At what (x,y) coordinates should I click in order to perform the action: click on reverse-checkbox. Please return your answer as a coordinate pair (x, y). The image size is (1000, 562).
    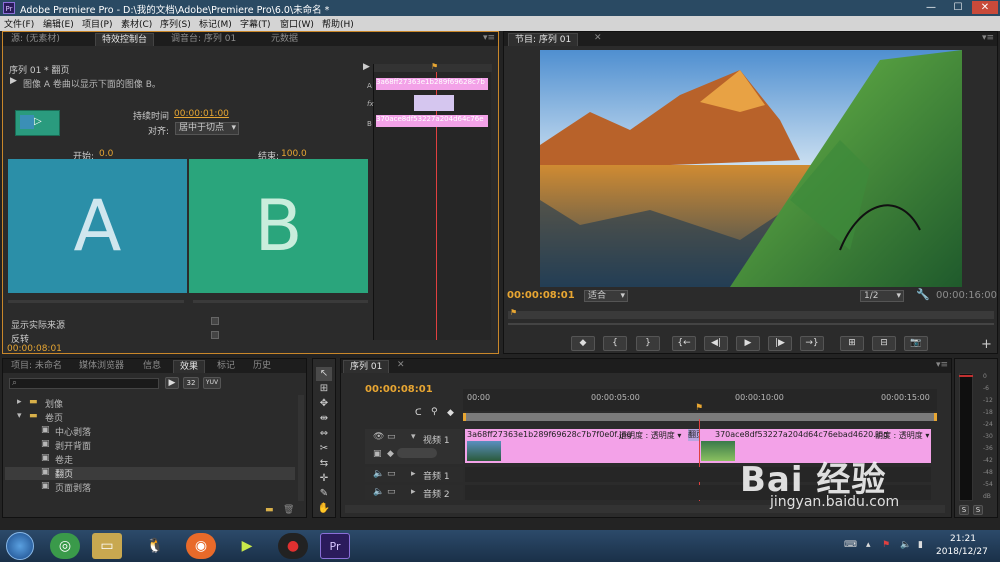
    Looking at the image, I should click on (215, 335).